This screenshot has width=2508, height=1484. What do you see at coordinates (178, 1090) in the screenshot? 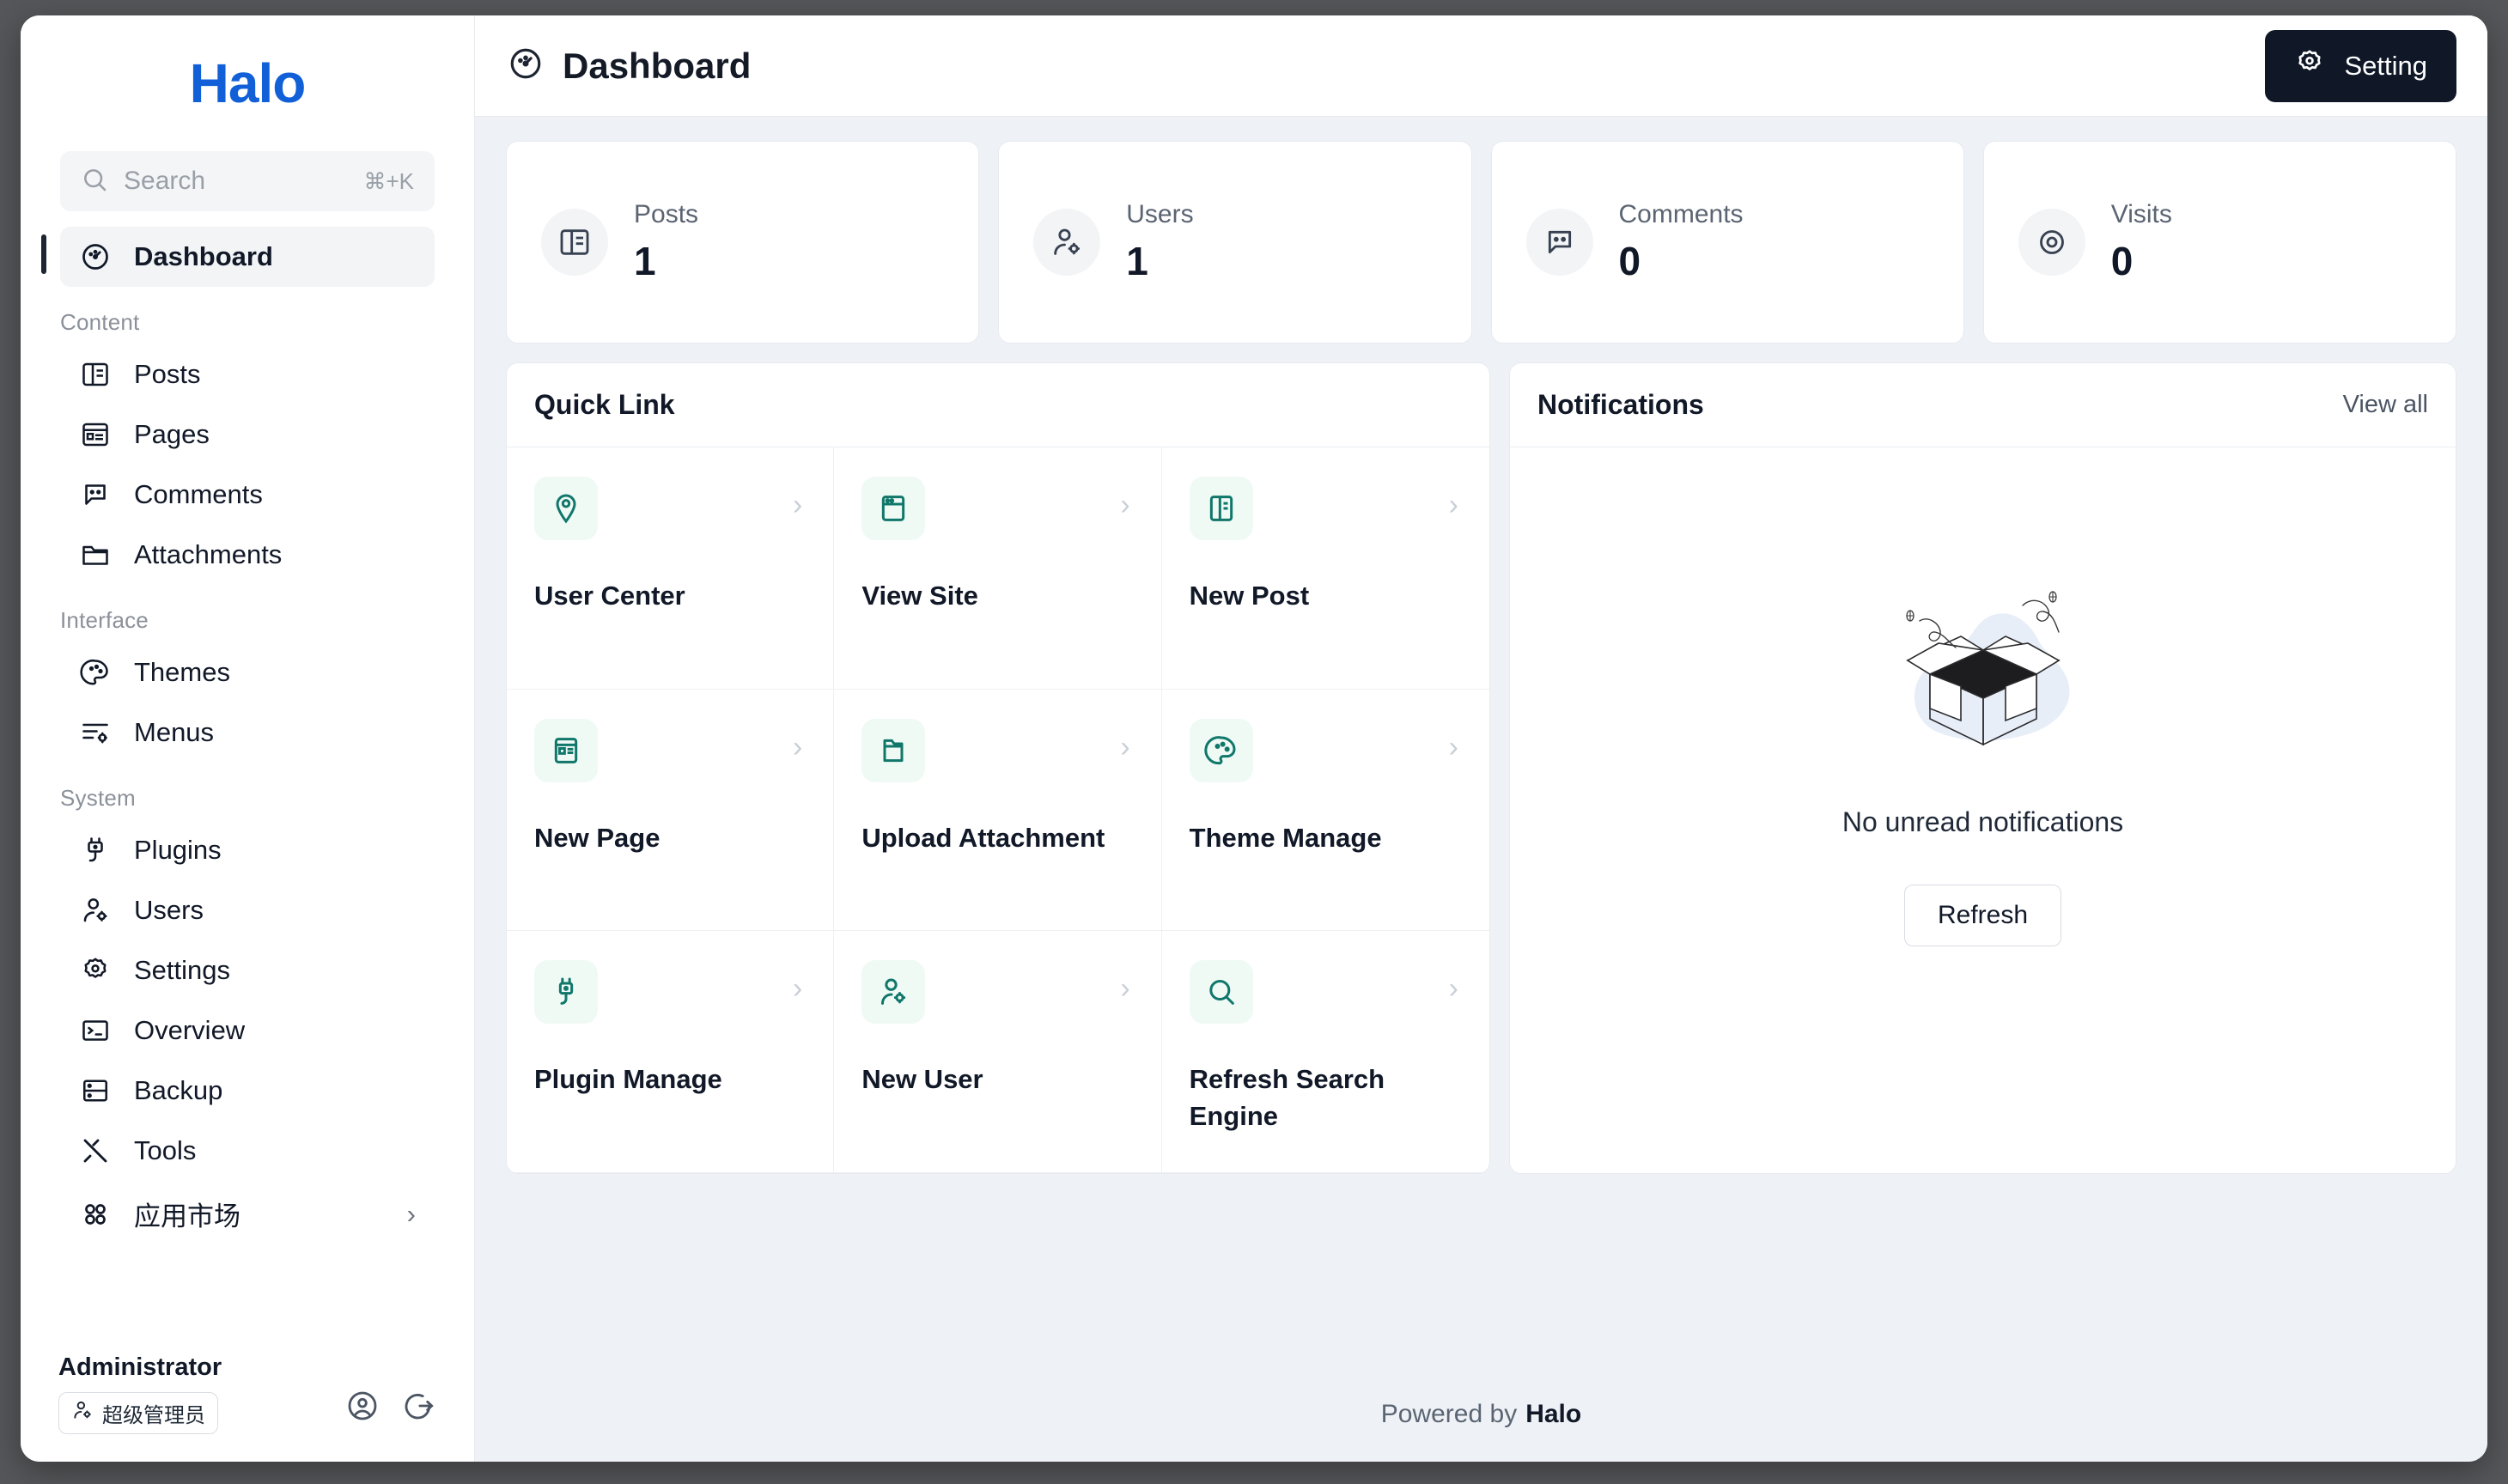
I see `sidebar-item-label: Backup` at bounding box center [178, 1090].